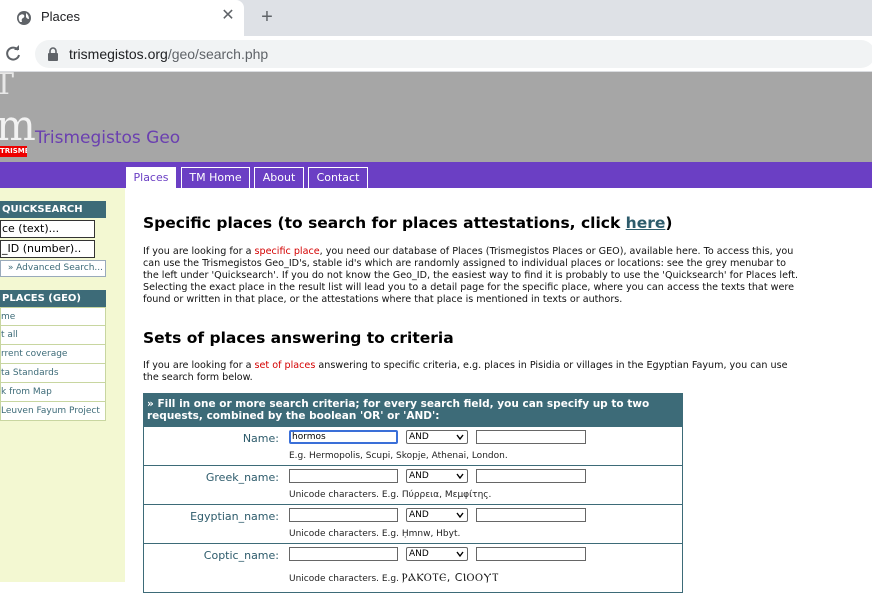 The image size is (872, 593). I want to click on tab-strip: Places ✕ +, so click(436, 18).